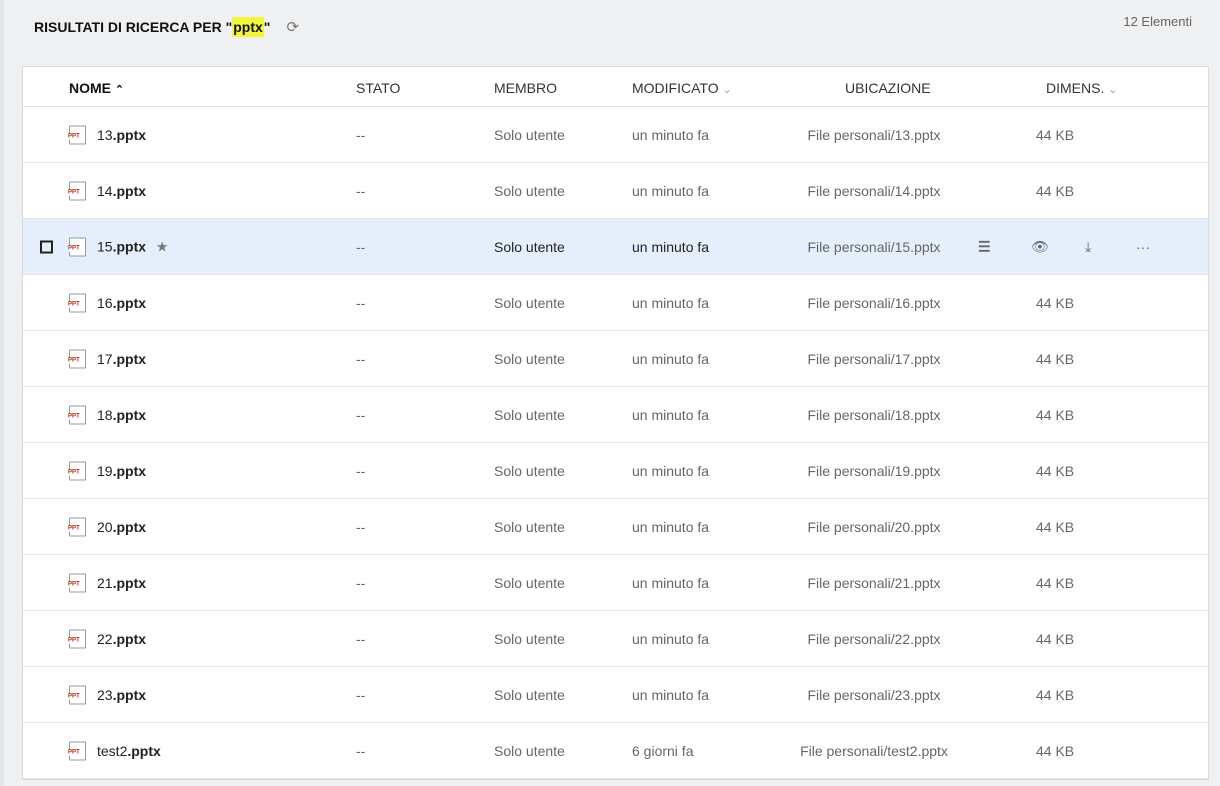 The image size is (1220, 786). I want to click on file-name: 23.pptx, so click(121, 695).